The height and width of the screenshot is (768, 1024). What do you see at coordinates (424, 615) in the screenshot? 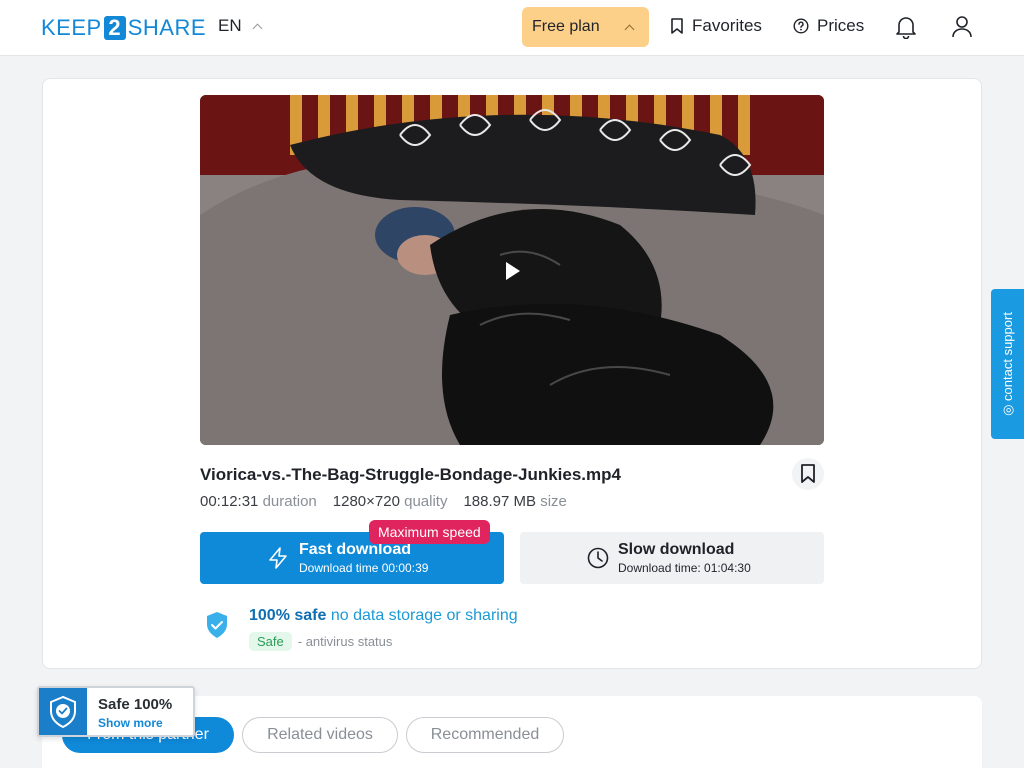
I see `safety-light: no data storage or sharing` at bounding box center [424, 615].